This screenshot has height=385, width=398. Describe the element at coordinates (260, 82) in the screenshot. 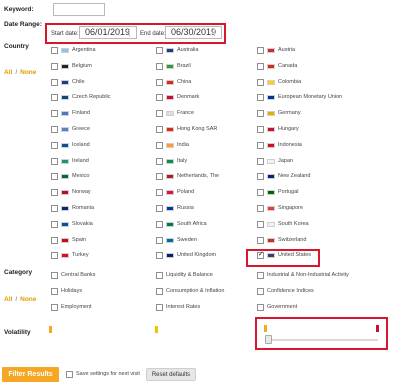

I see `country-checkbox-colombia` at that location.